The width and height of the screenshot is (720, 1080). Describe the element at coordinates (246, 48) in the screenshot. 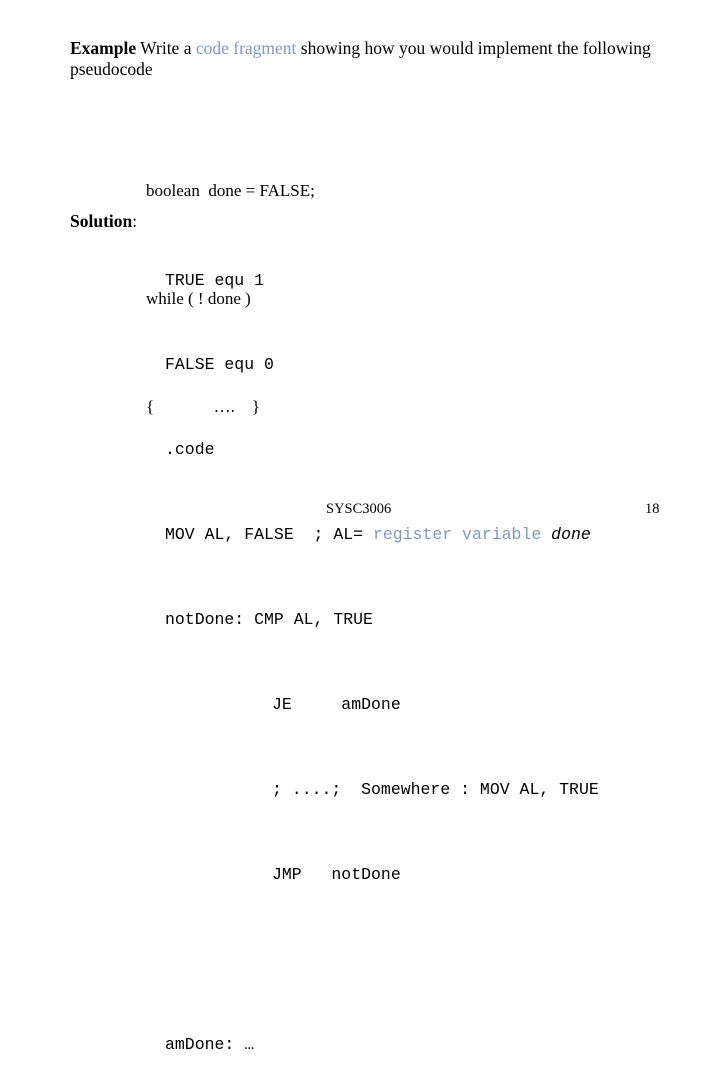

I see `prompt-highlight-code-fragment: code fragment` at that location.